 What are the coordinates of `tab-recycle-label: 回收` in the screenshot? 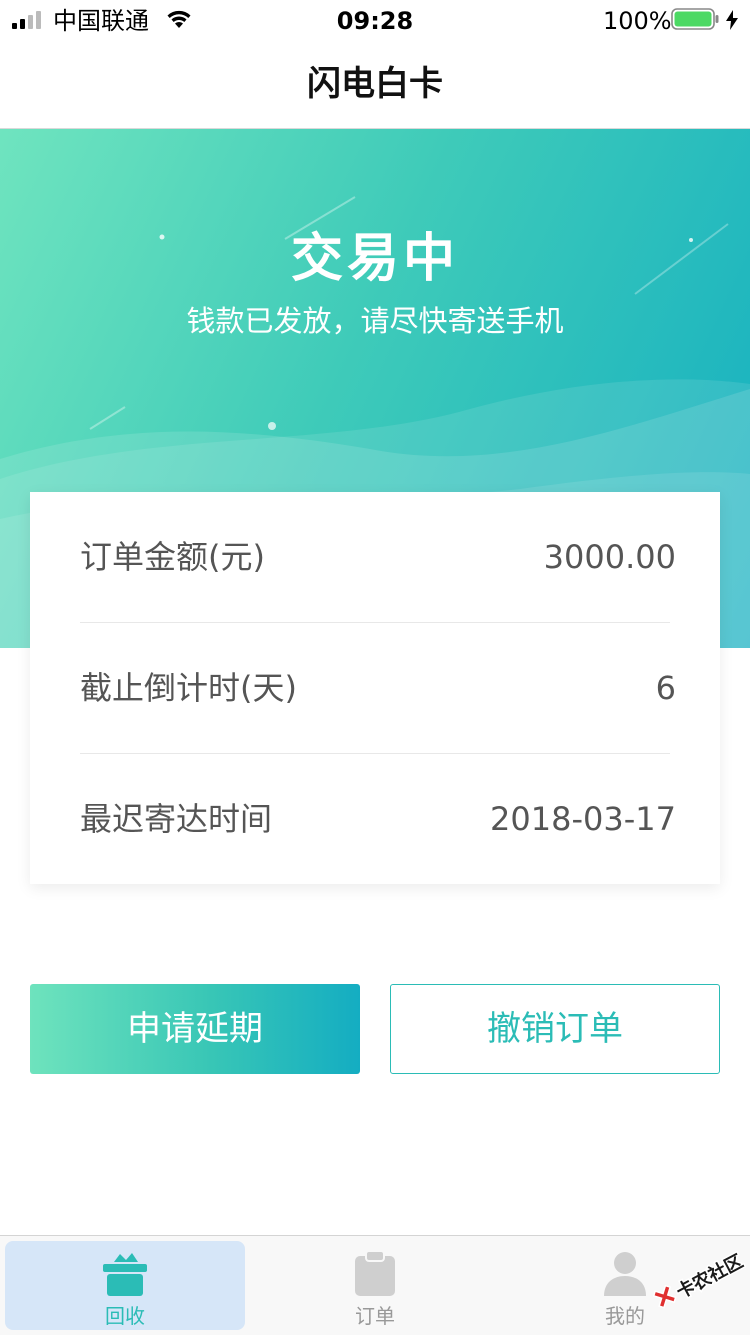 It's located at (125, 1316).